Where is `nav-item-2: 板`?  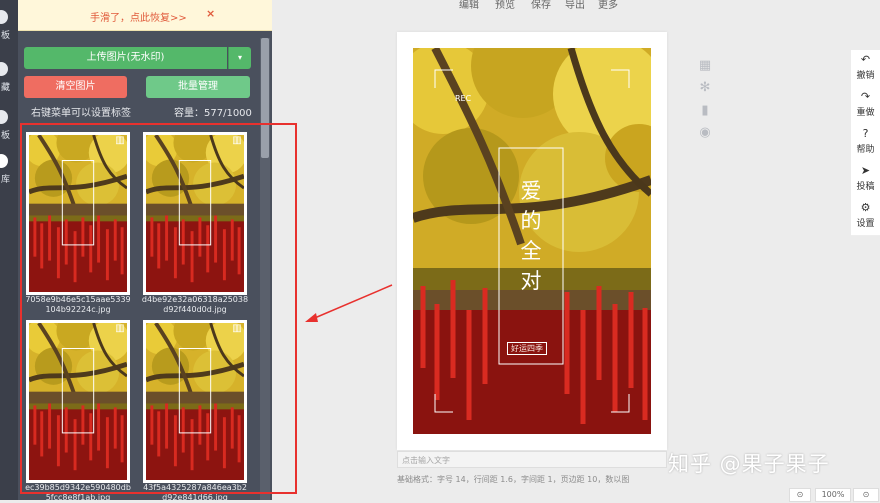
nav-item-2: 板 is located at coordinates (9, 127).